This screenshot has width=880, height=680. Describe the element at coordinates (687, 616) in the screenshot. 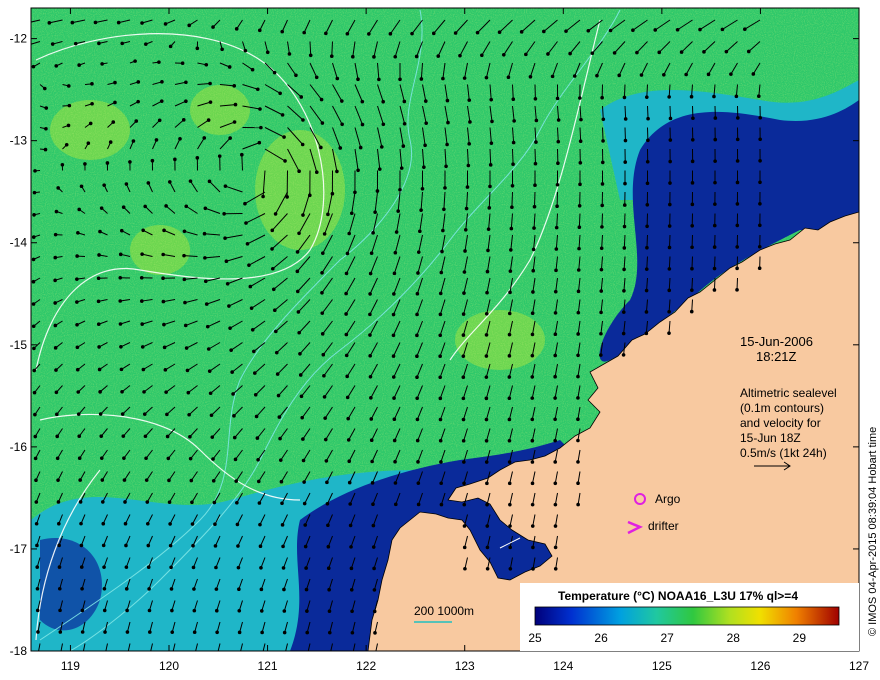

I see `colorbar-ramp` at that location.